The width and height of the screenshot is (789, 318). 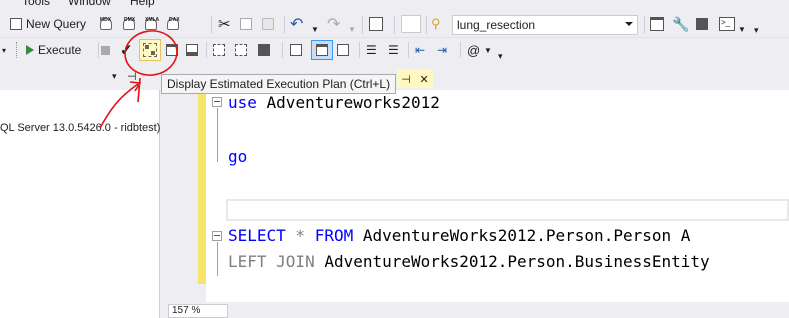 What do you see at coordinates (151, 53) in the screenshot?
I see `annotation-circle` at bounding box center [151, 53].